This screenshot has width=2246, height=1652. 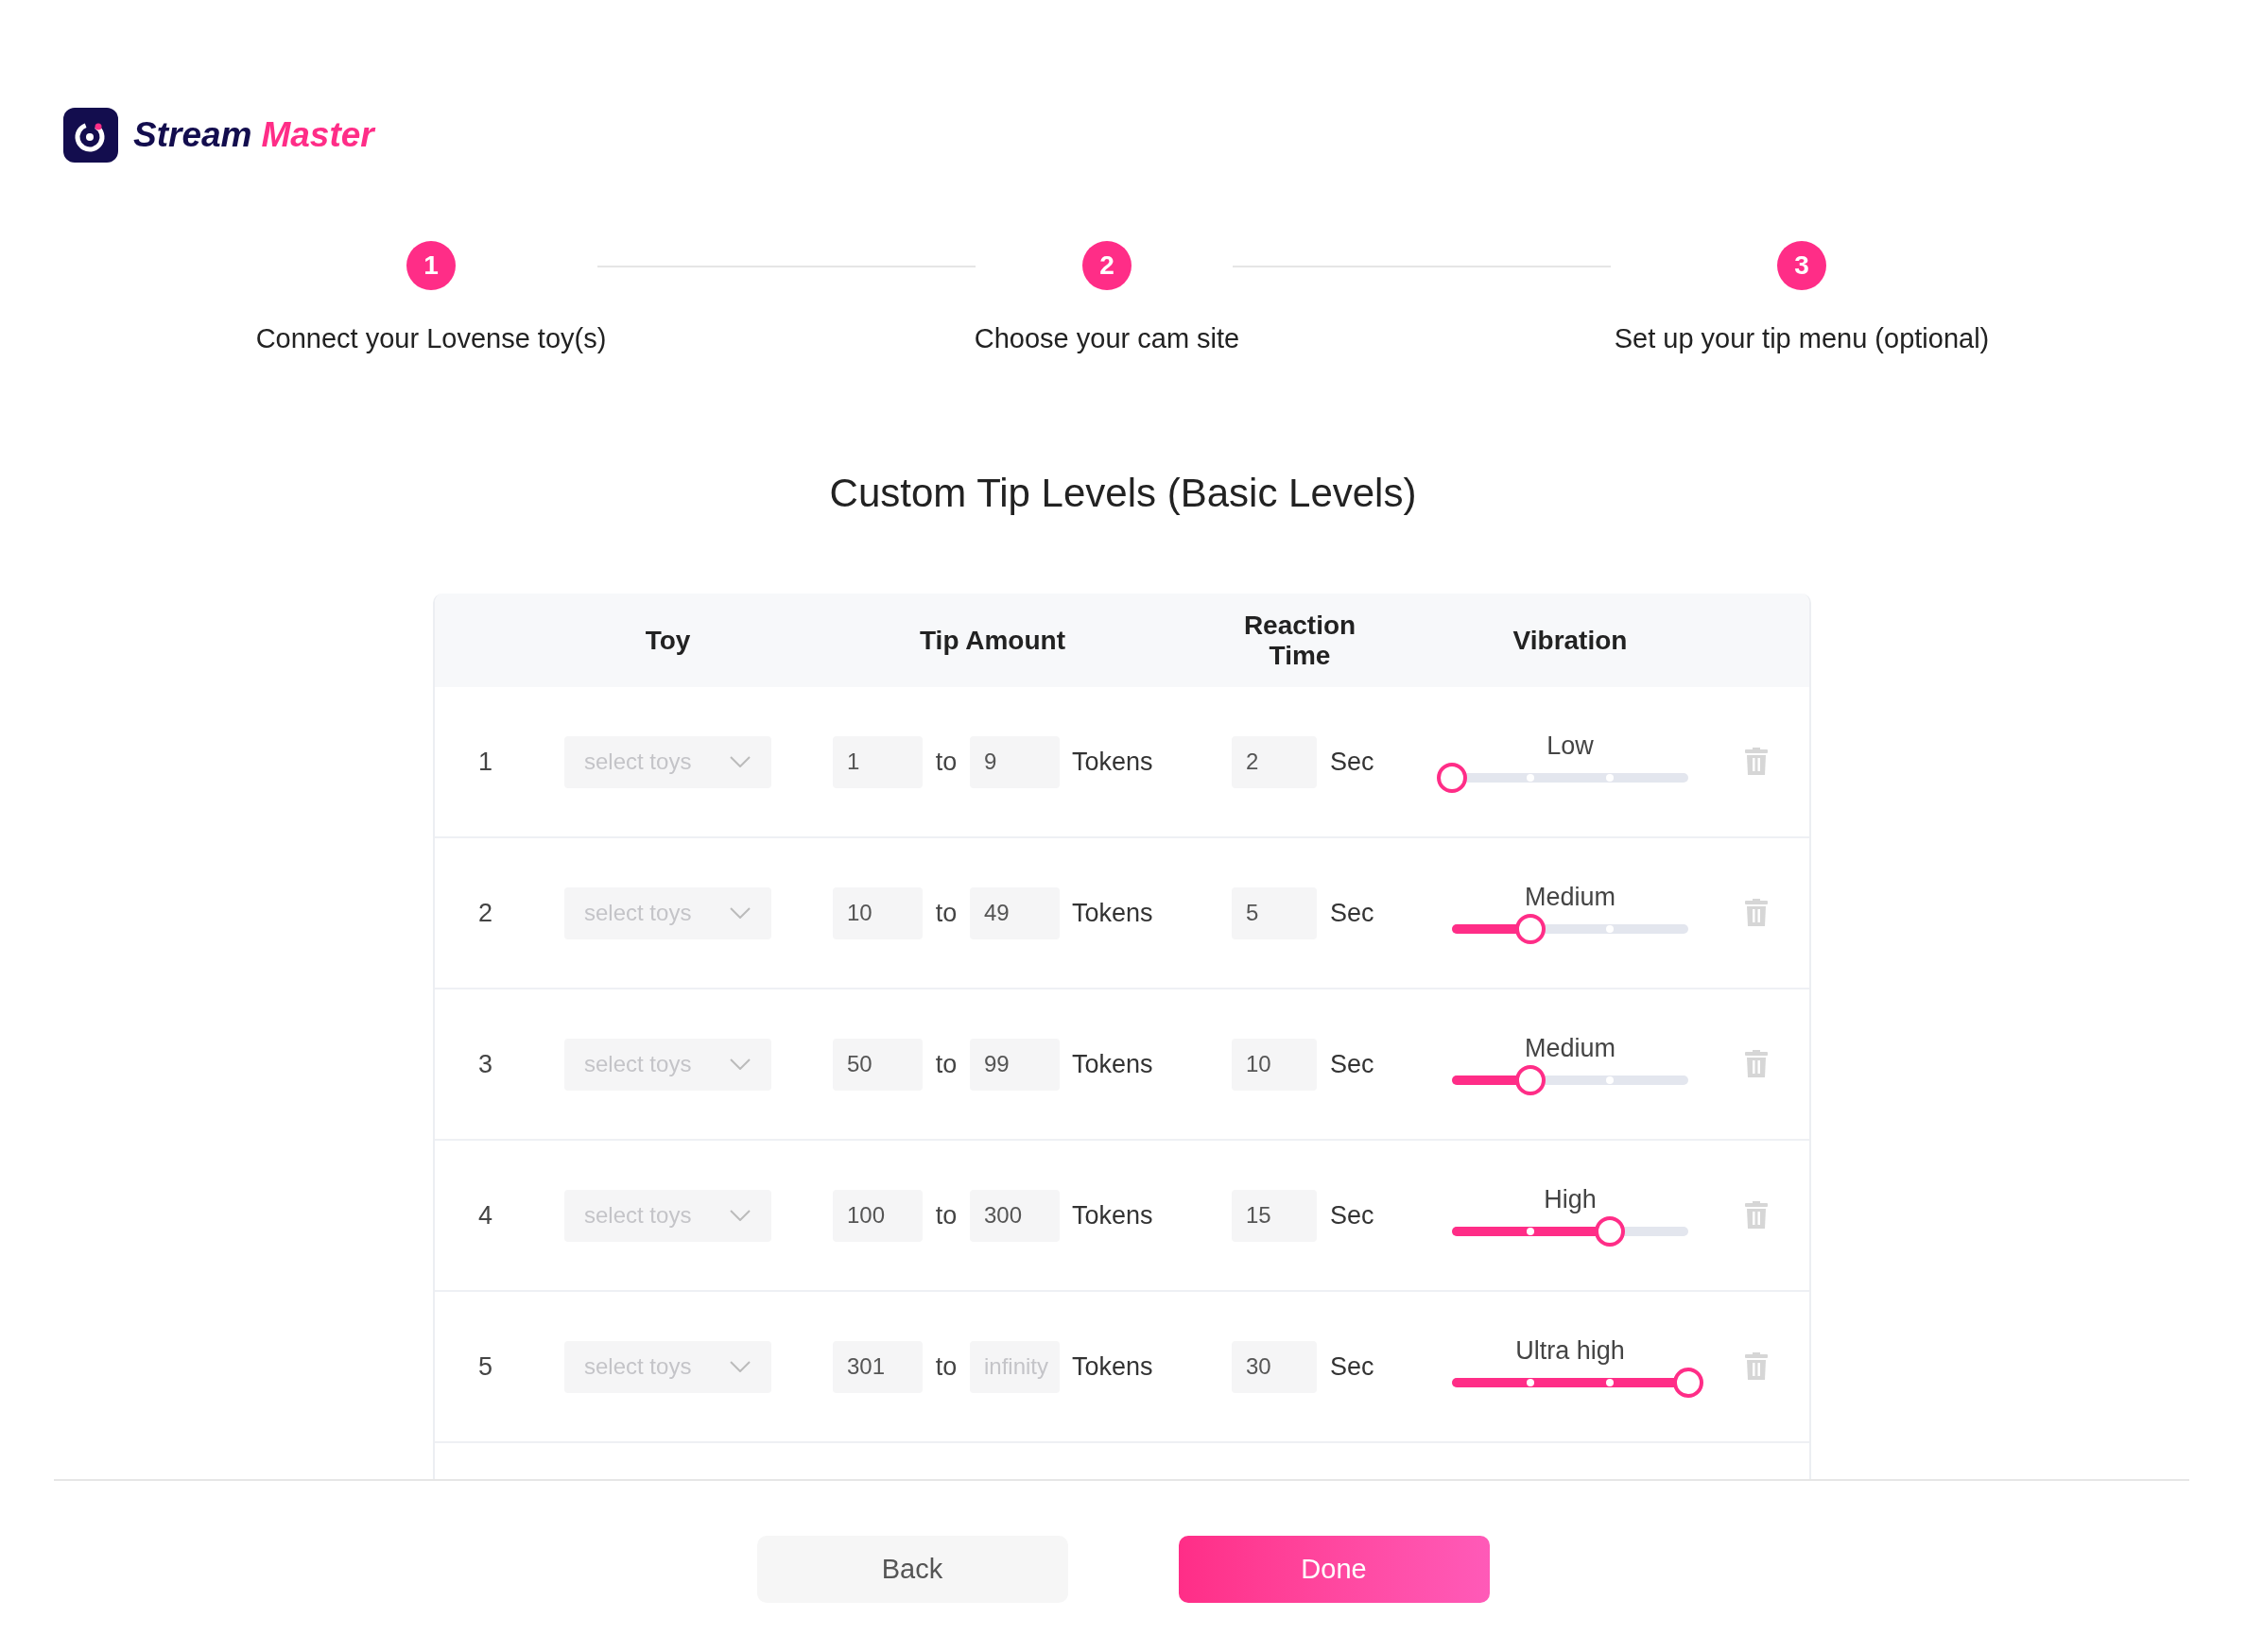 What do you see at coordinates (992, 640) in the screenshot?
I see `column-header: Tip Amount` at bounding box center [992, 640].